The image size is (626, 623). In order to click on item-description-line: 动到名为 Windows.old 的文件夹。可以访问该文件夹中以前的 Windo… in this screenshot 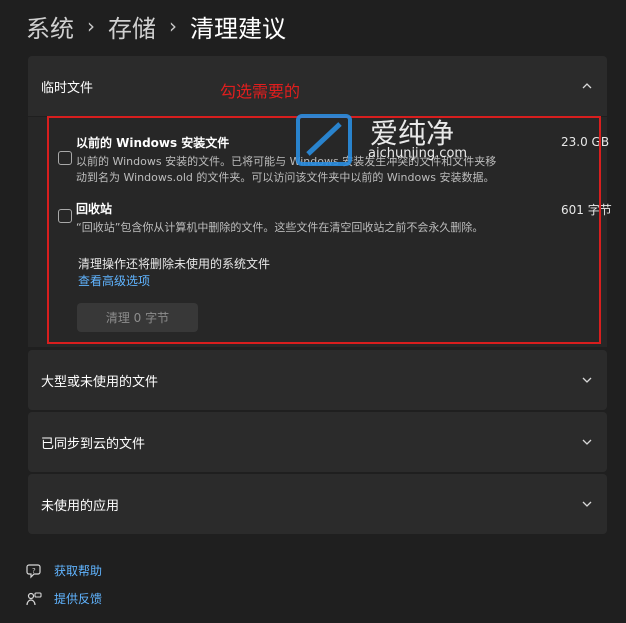, I will do `click(285, 177)`.